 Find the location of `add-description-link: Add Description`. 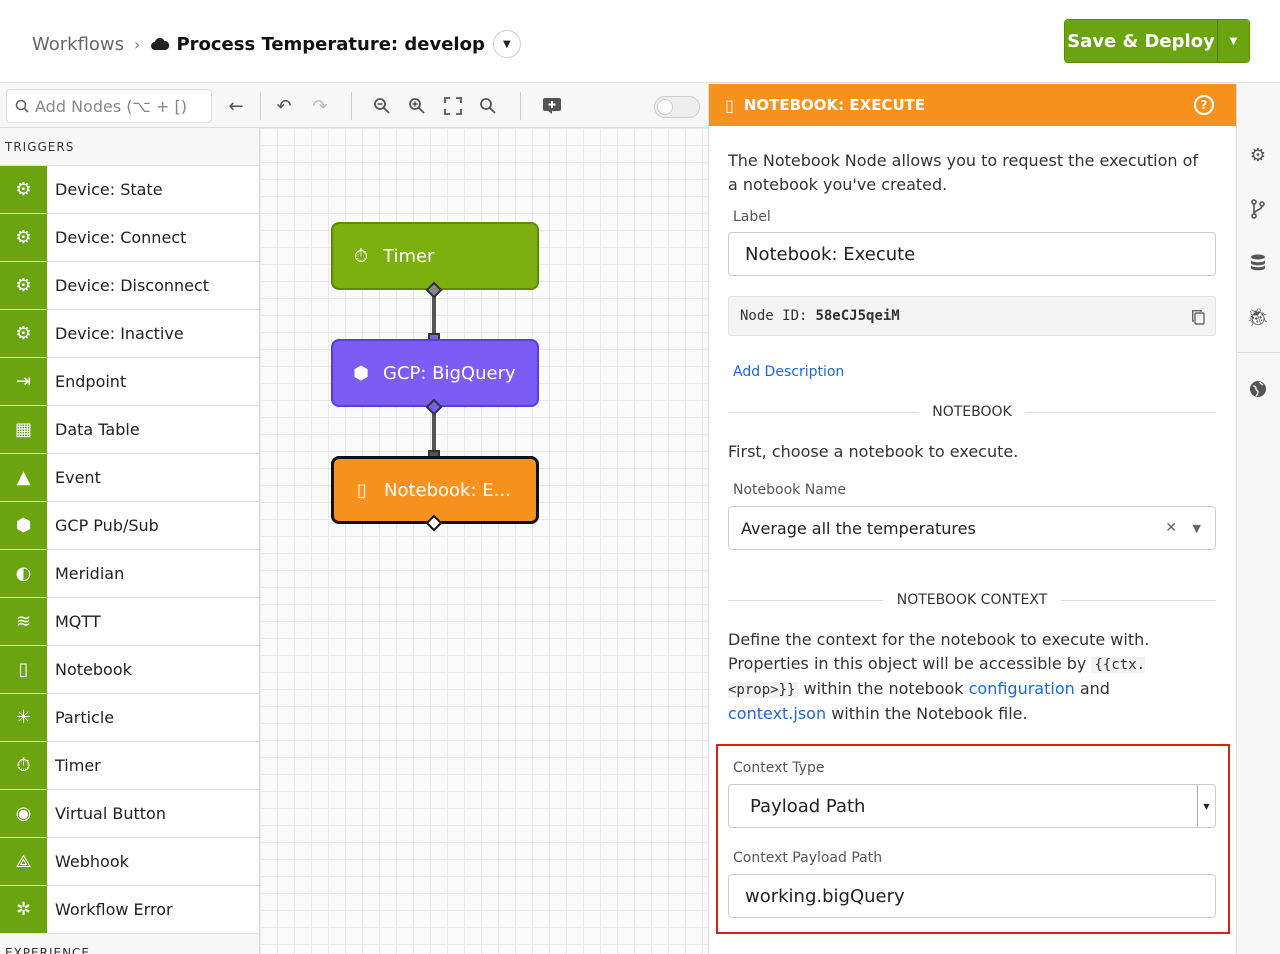

add-description-link: Add Description is located at coordinates (974, 372).